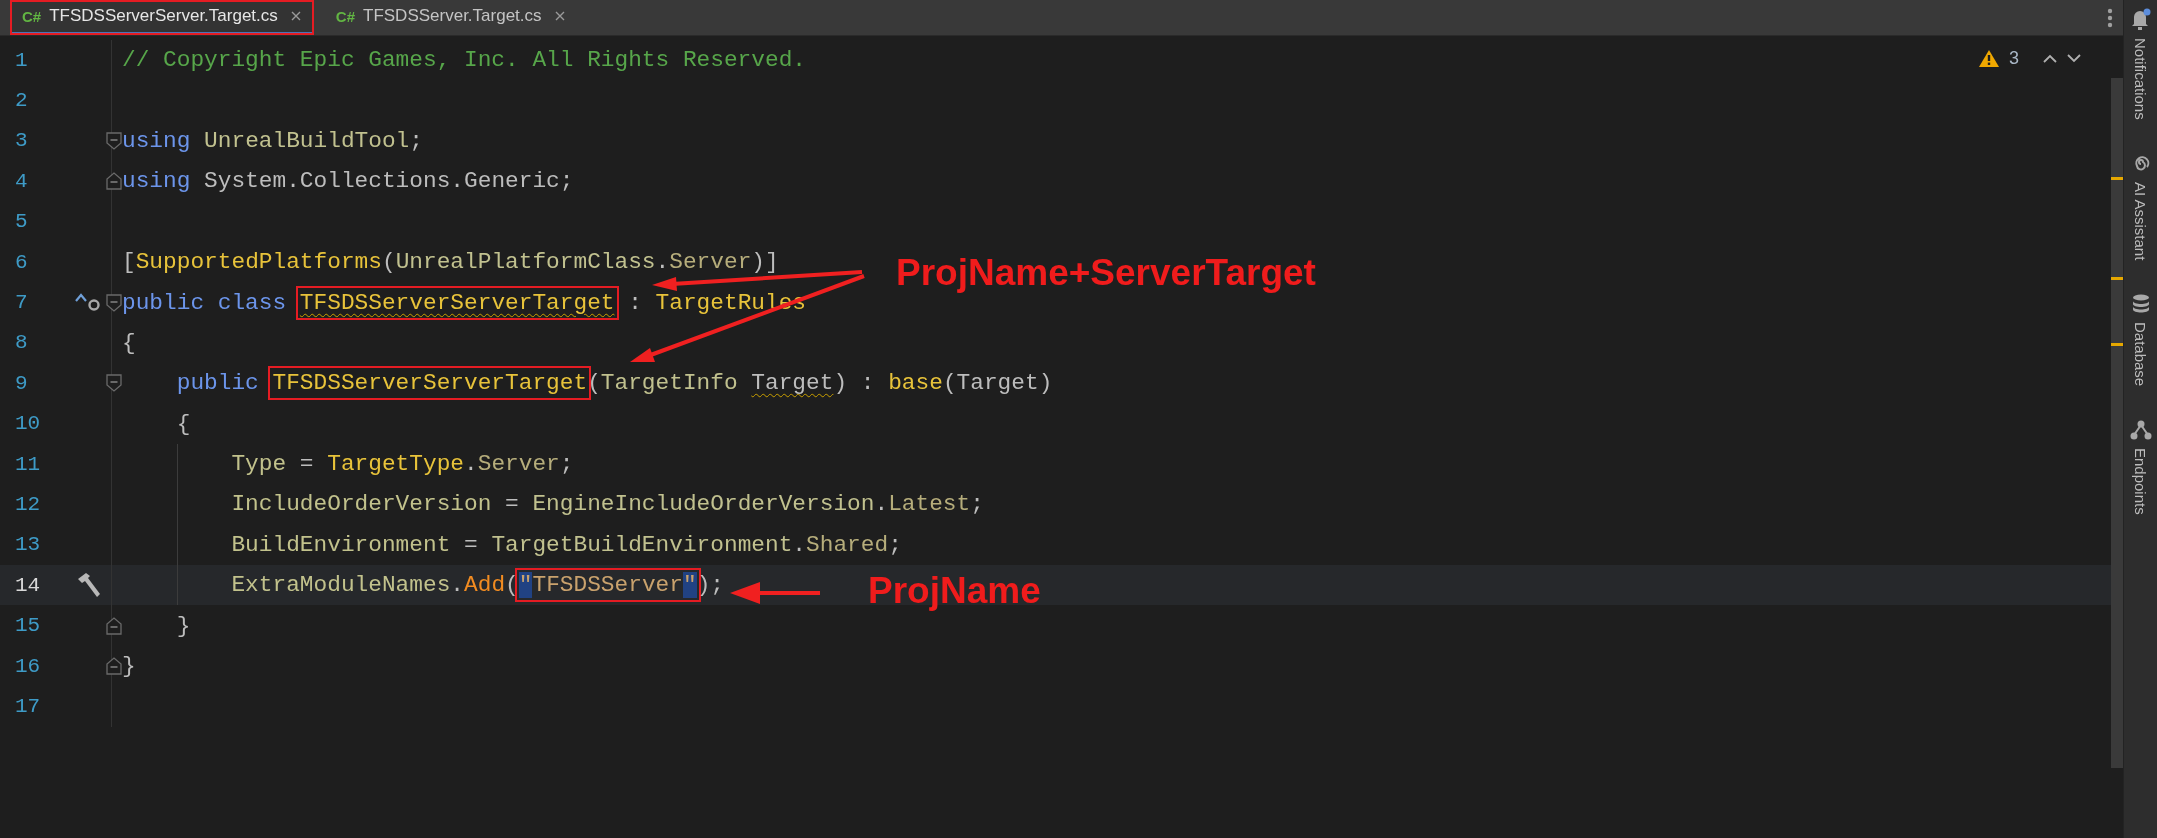 This screenshot has width=2157, height=838. What do you see at coordinates (512, 545) in the screenshot?
I see `code-line: BuildEnvironment = TargetBuildEnvironment.Shared;` at bounding box center [512, 545].